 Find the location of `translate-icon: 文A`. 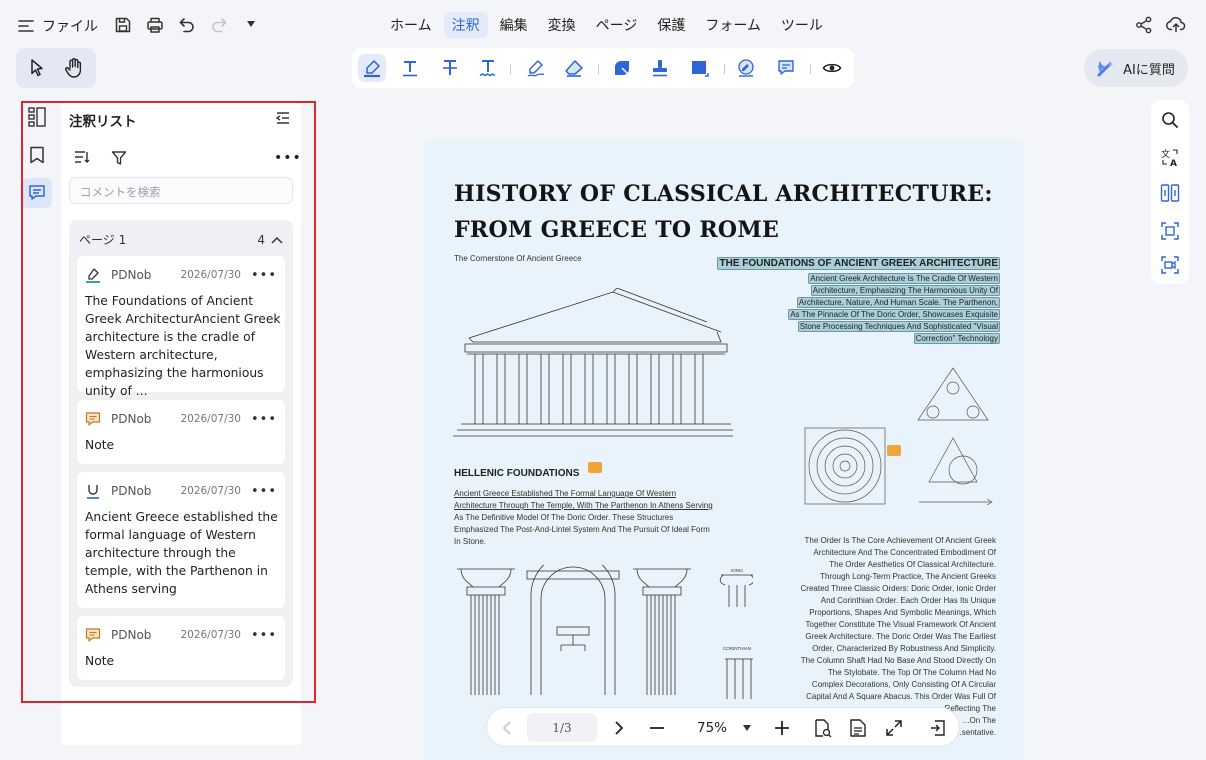

translate-icon: 文A is located at coordinates (1170, 158).